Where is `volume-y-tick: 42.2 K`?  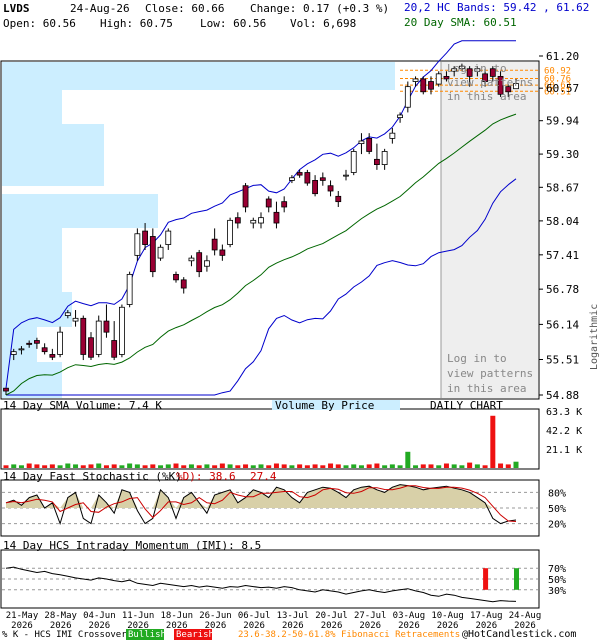
volume-y-tick: 42.2 K is located at coordinates (564, 431).